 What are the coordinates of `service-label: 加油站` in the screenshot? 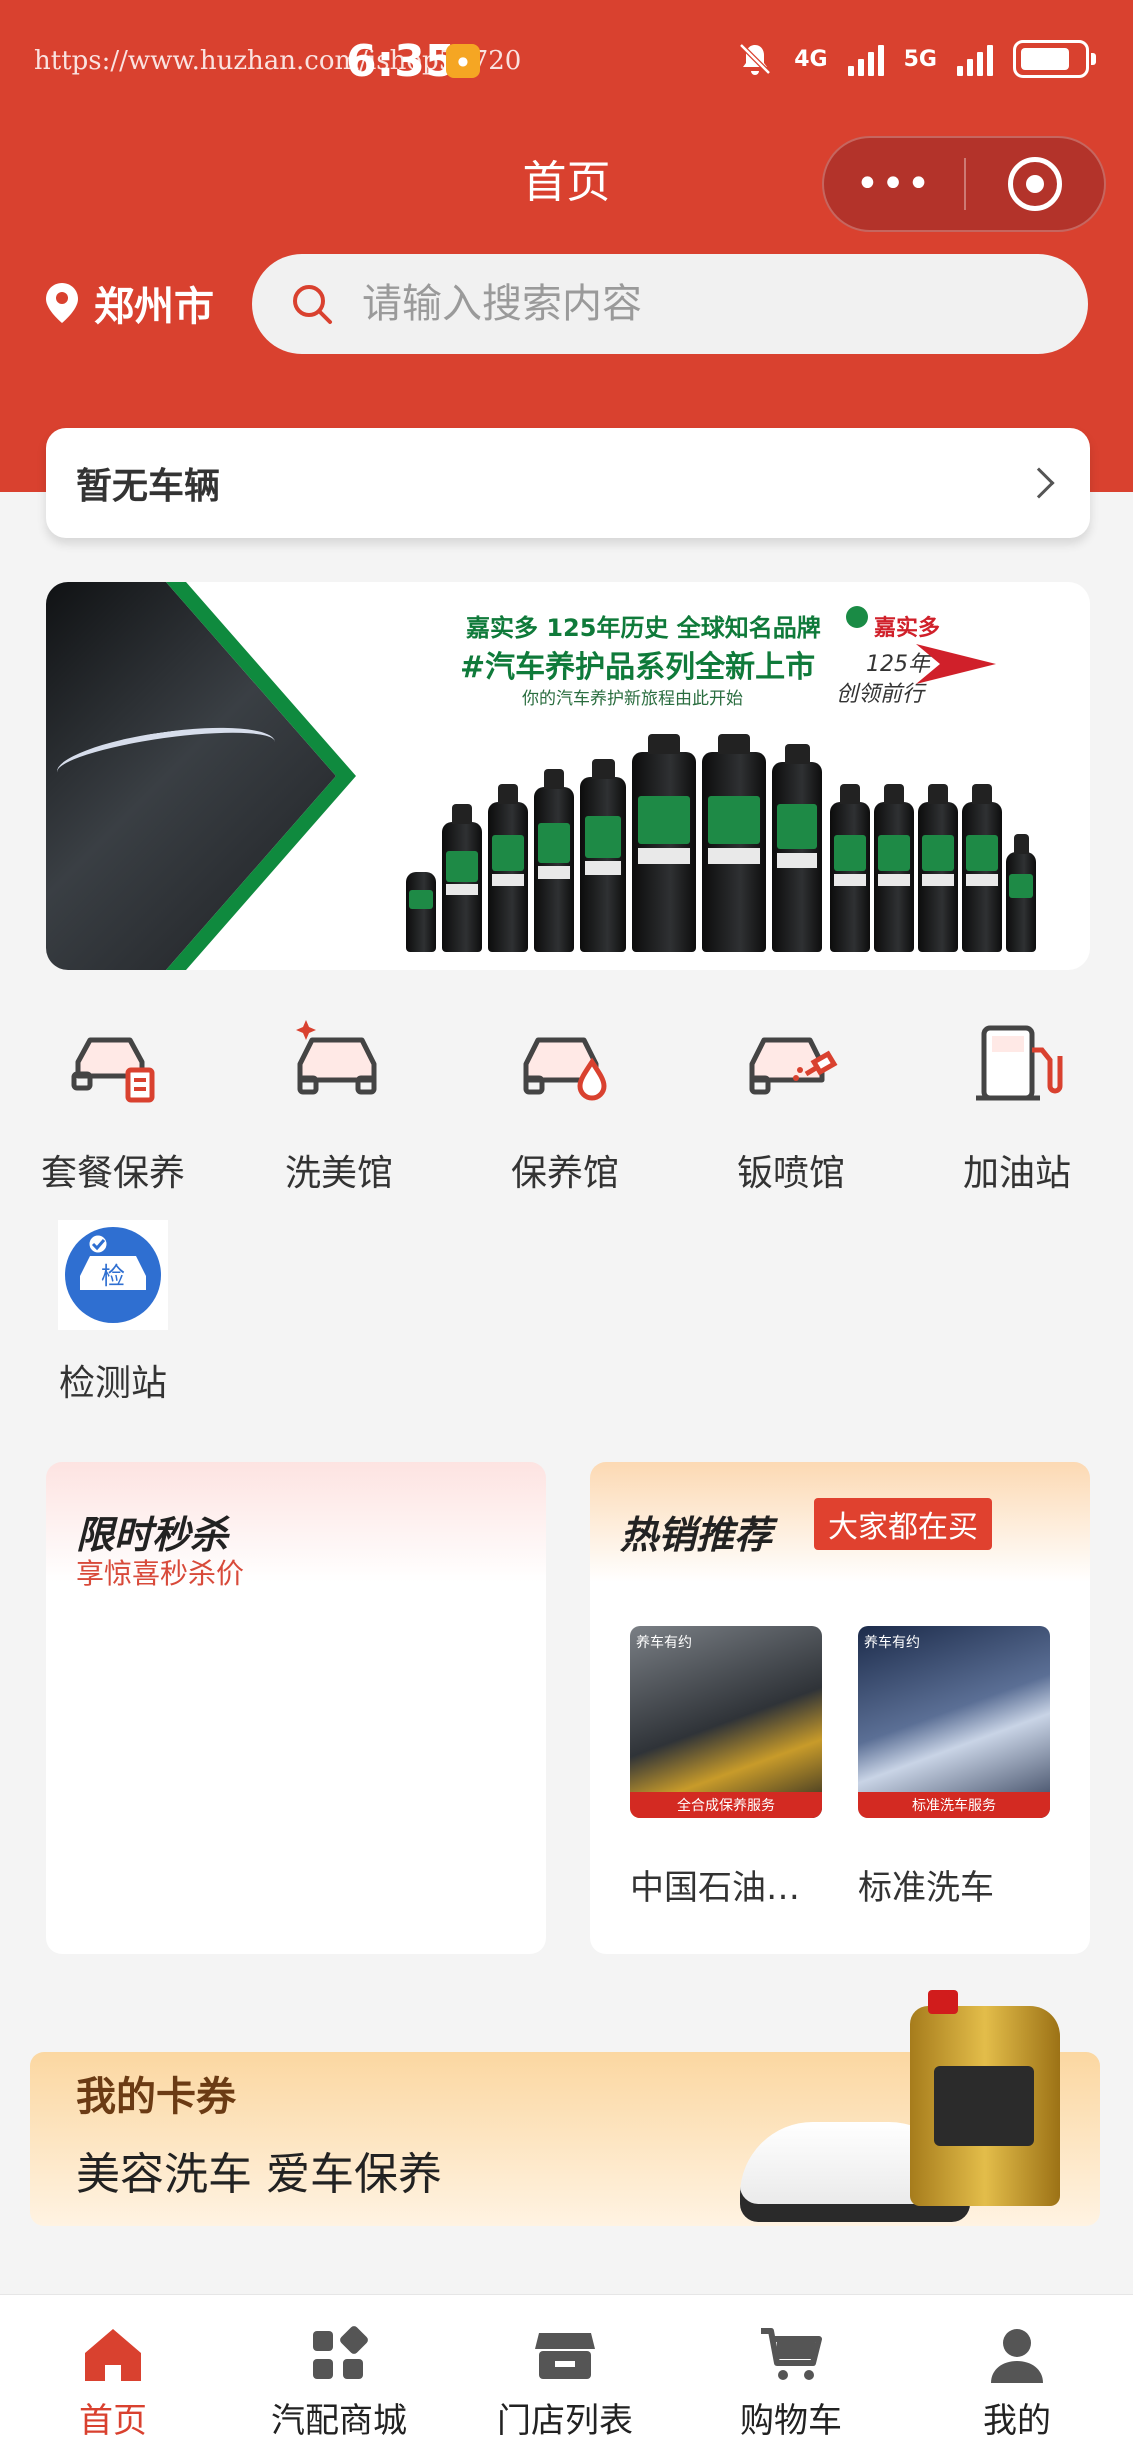 It's located at (1016, 1173).